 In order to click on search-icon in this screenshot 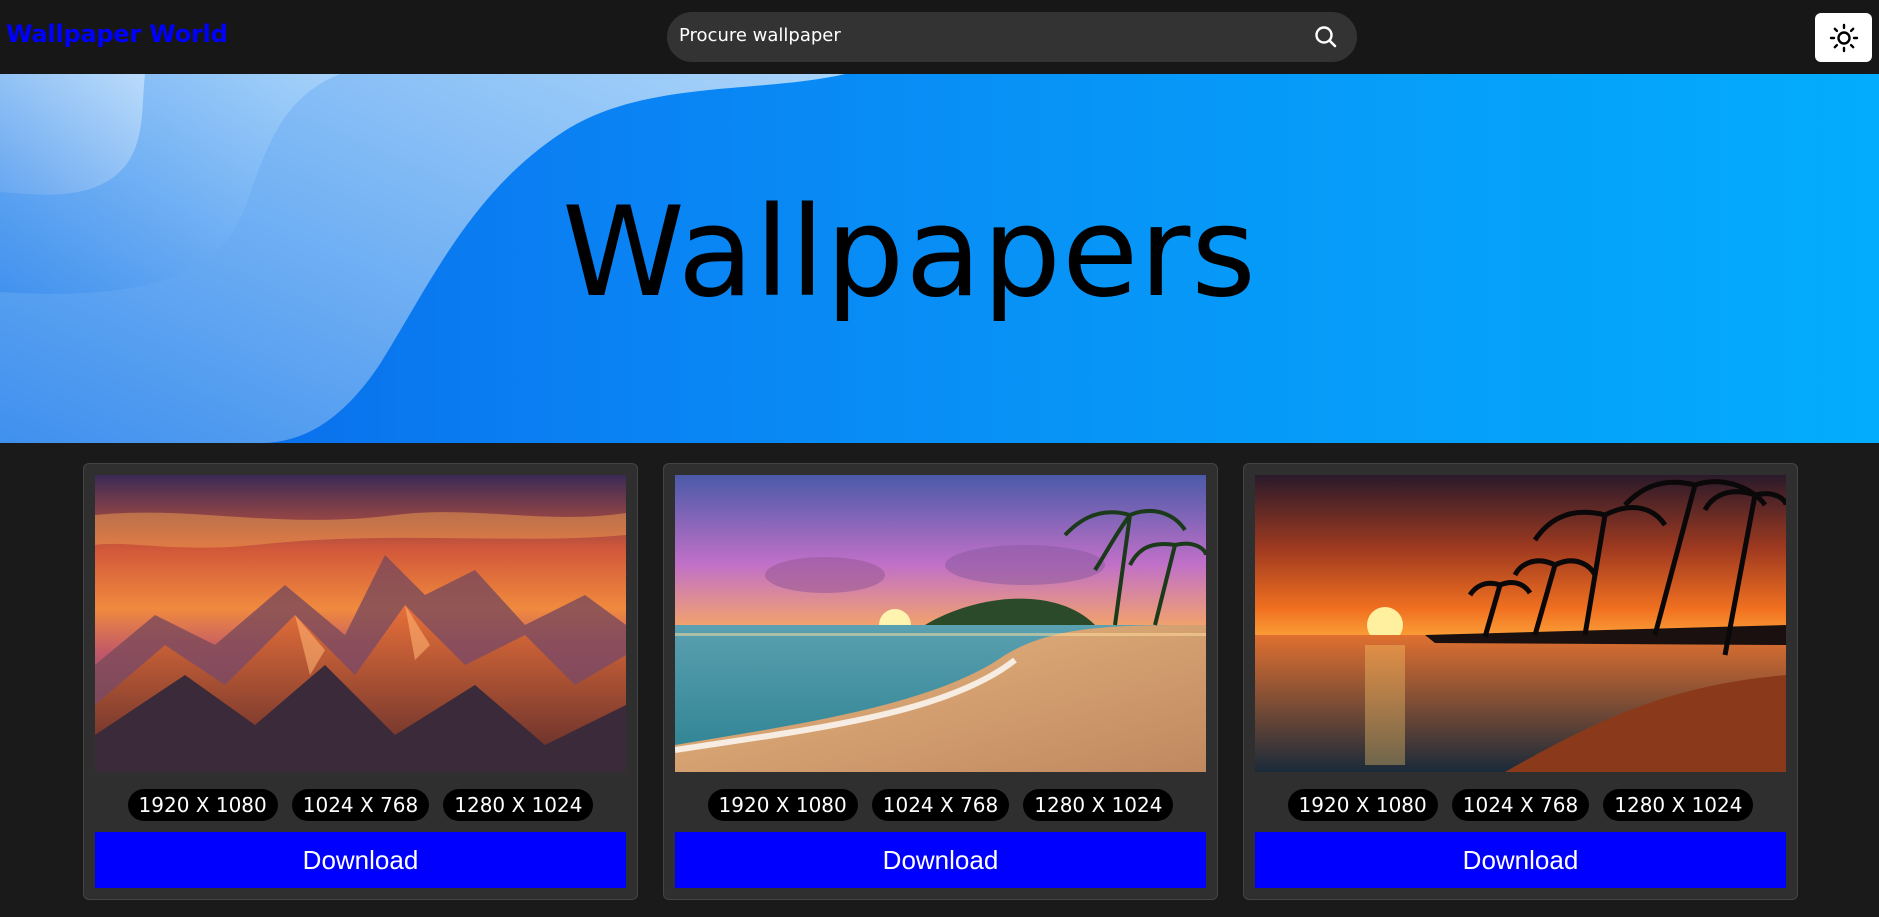, I will do `click(1326, 37)`.